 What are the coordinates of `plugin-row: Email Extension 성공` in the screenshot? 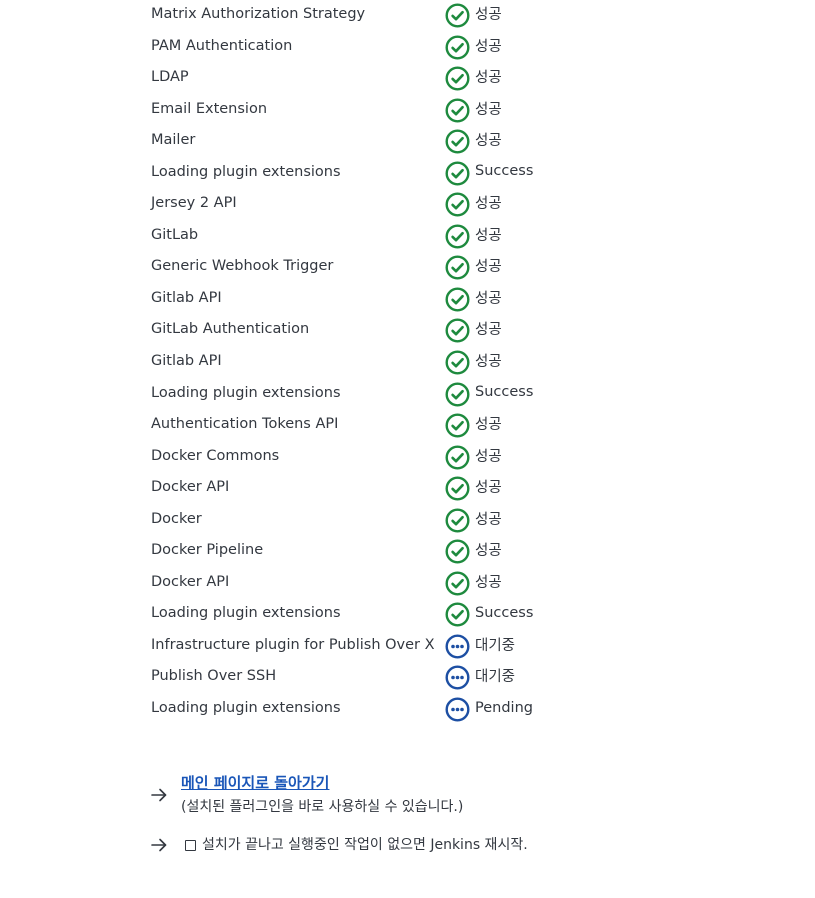 It's located at (451, 111).